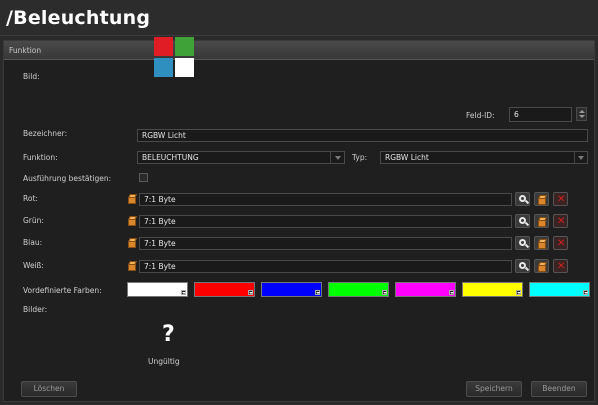  I want to click on gruen-label: Grün:, so click(33, 220).